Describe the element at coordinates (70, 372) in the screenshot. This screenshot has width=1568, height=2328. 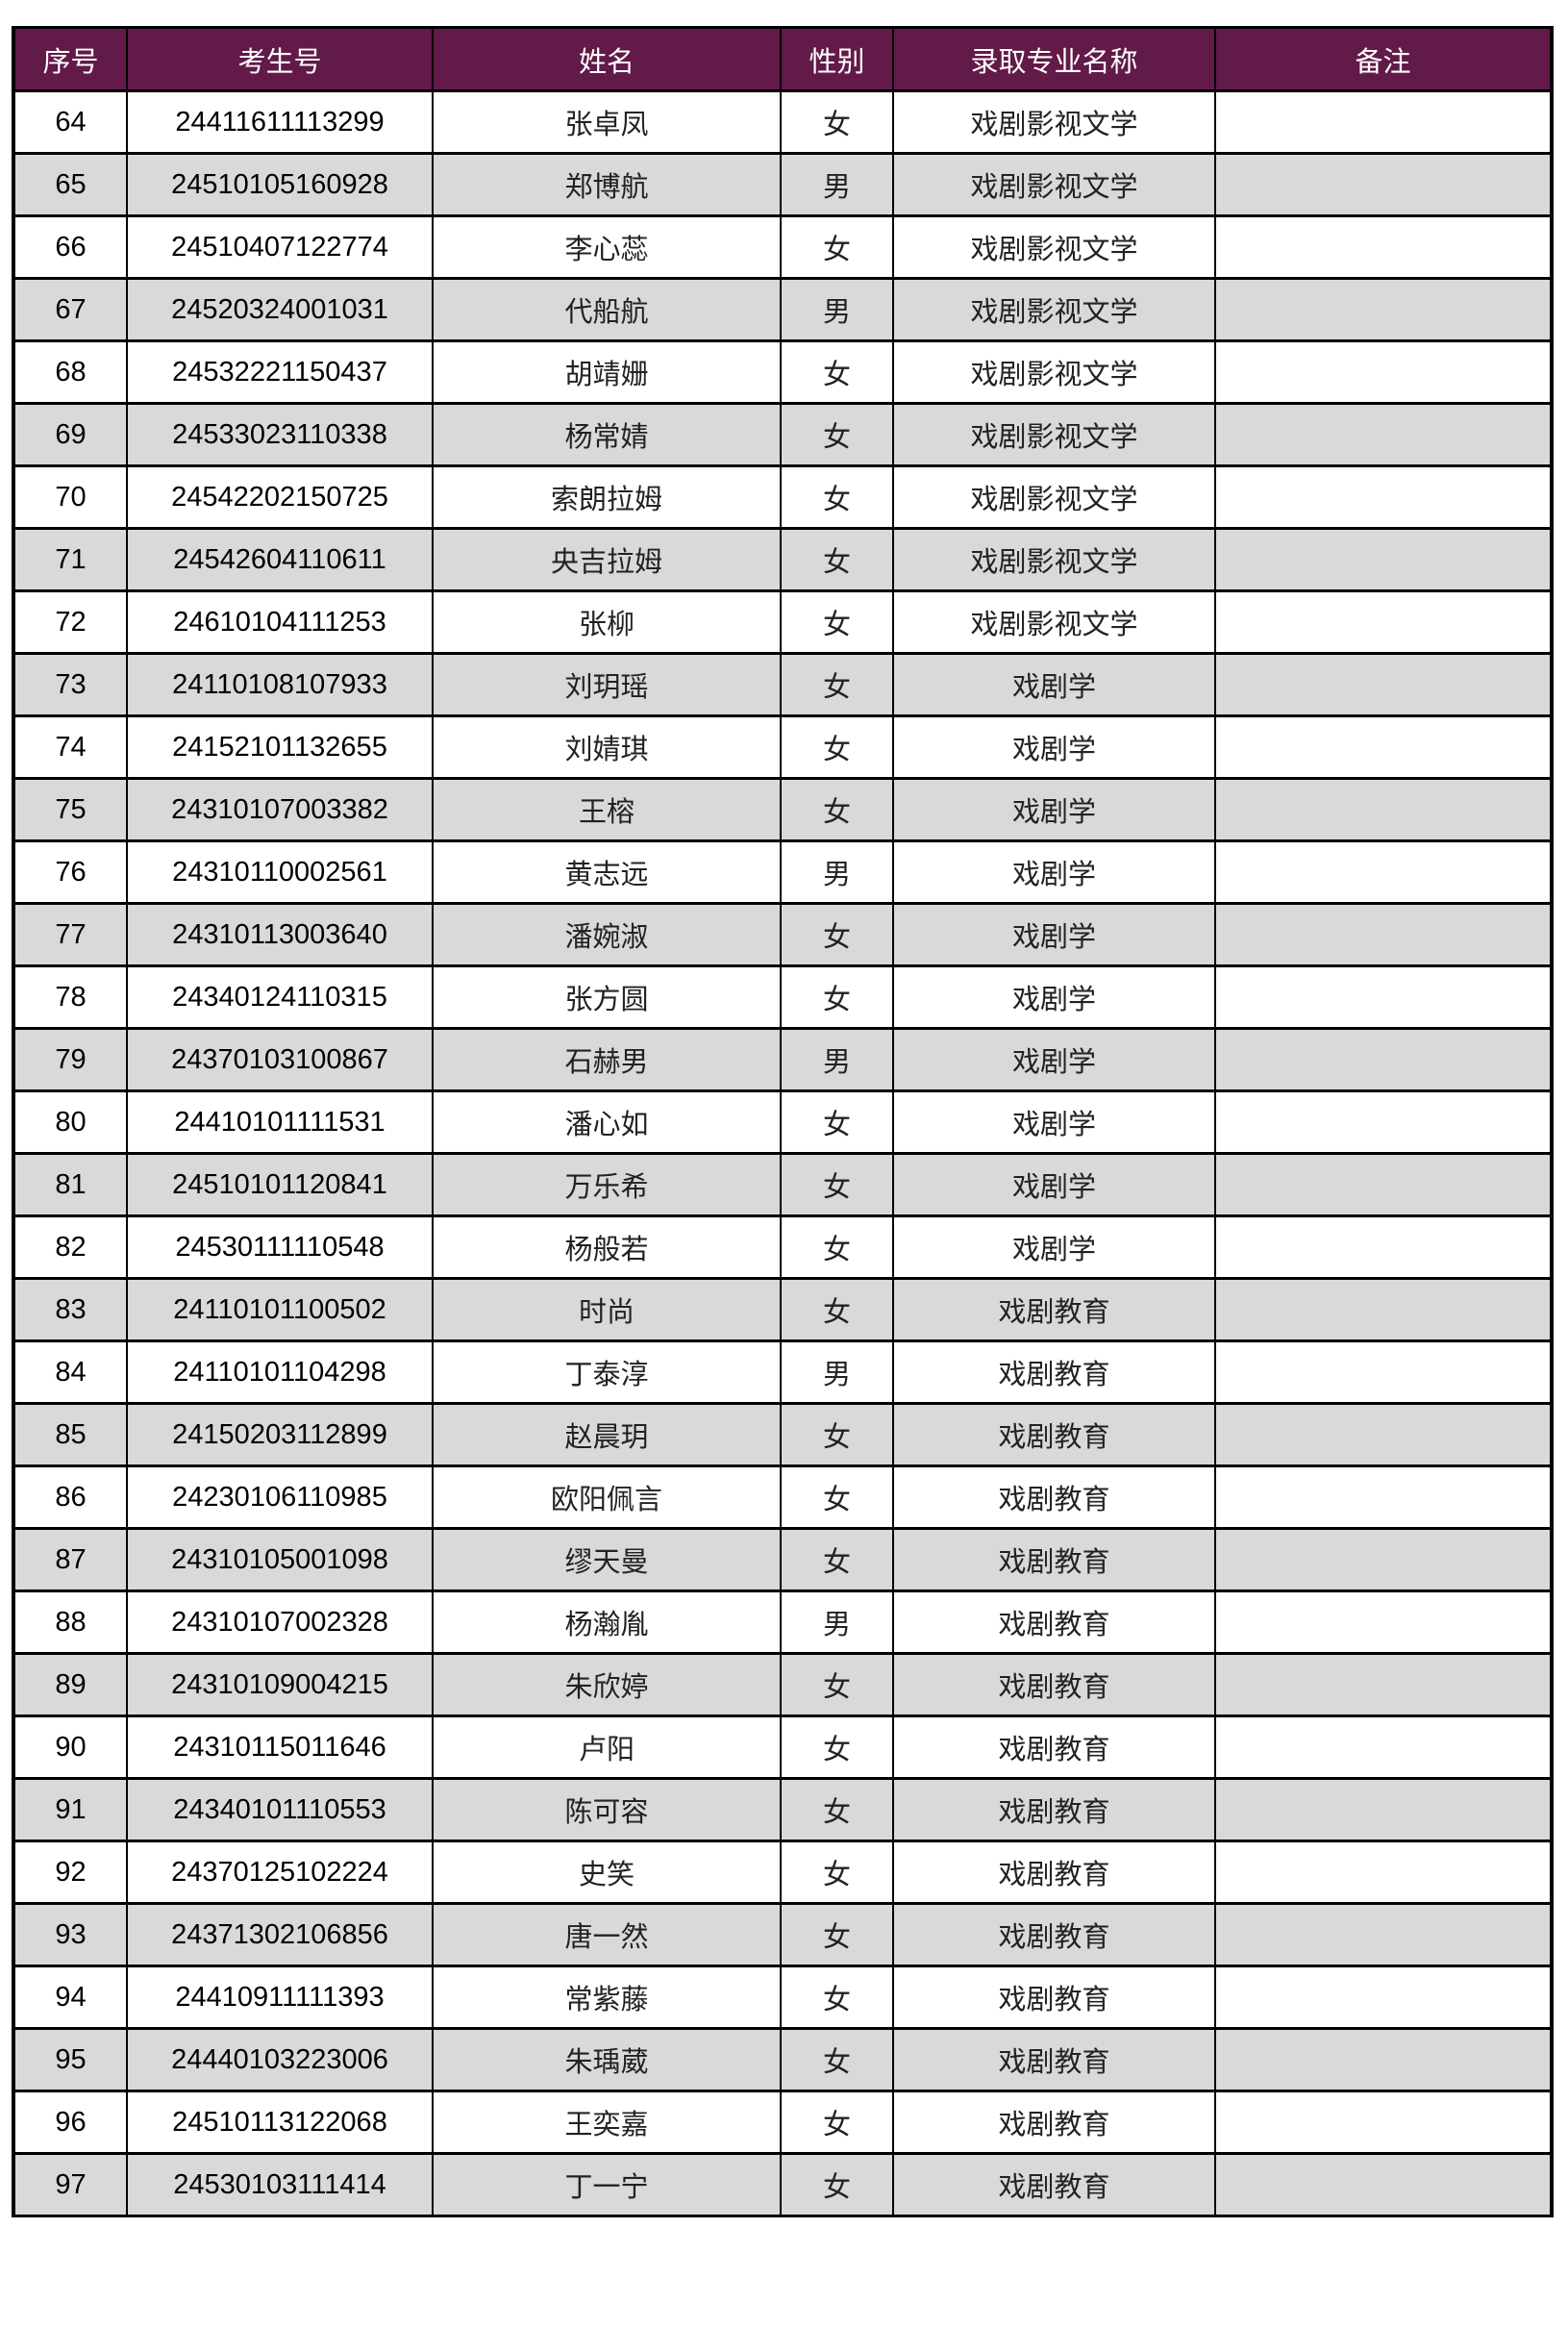
I see `cell-index: 68` at that location.